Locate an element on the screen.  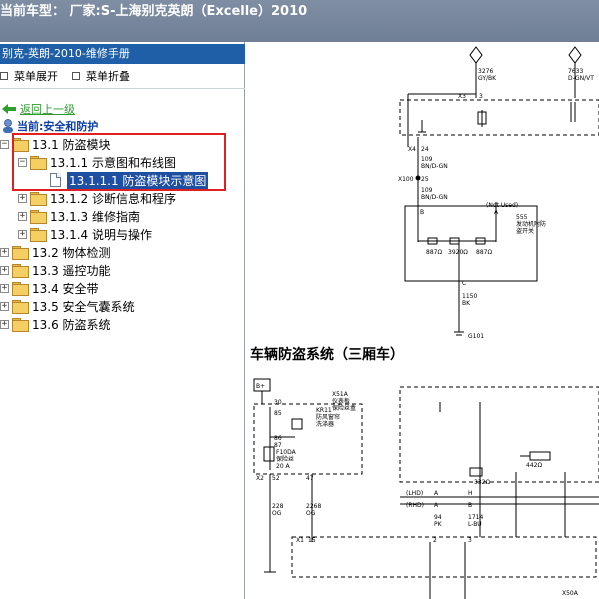
pin-label: (Not Used) is located at coordinates (502, 205).